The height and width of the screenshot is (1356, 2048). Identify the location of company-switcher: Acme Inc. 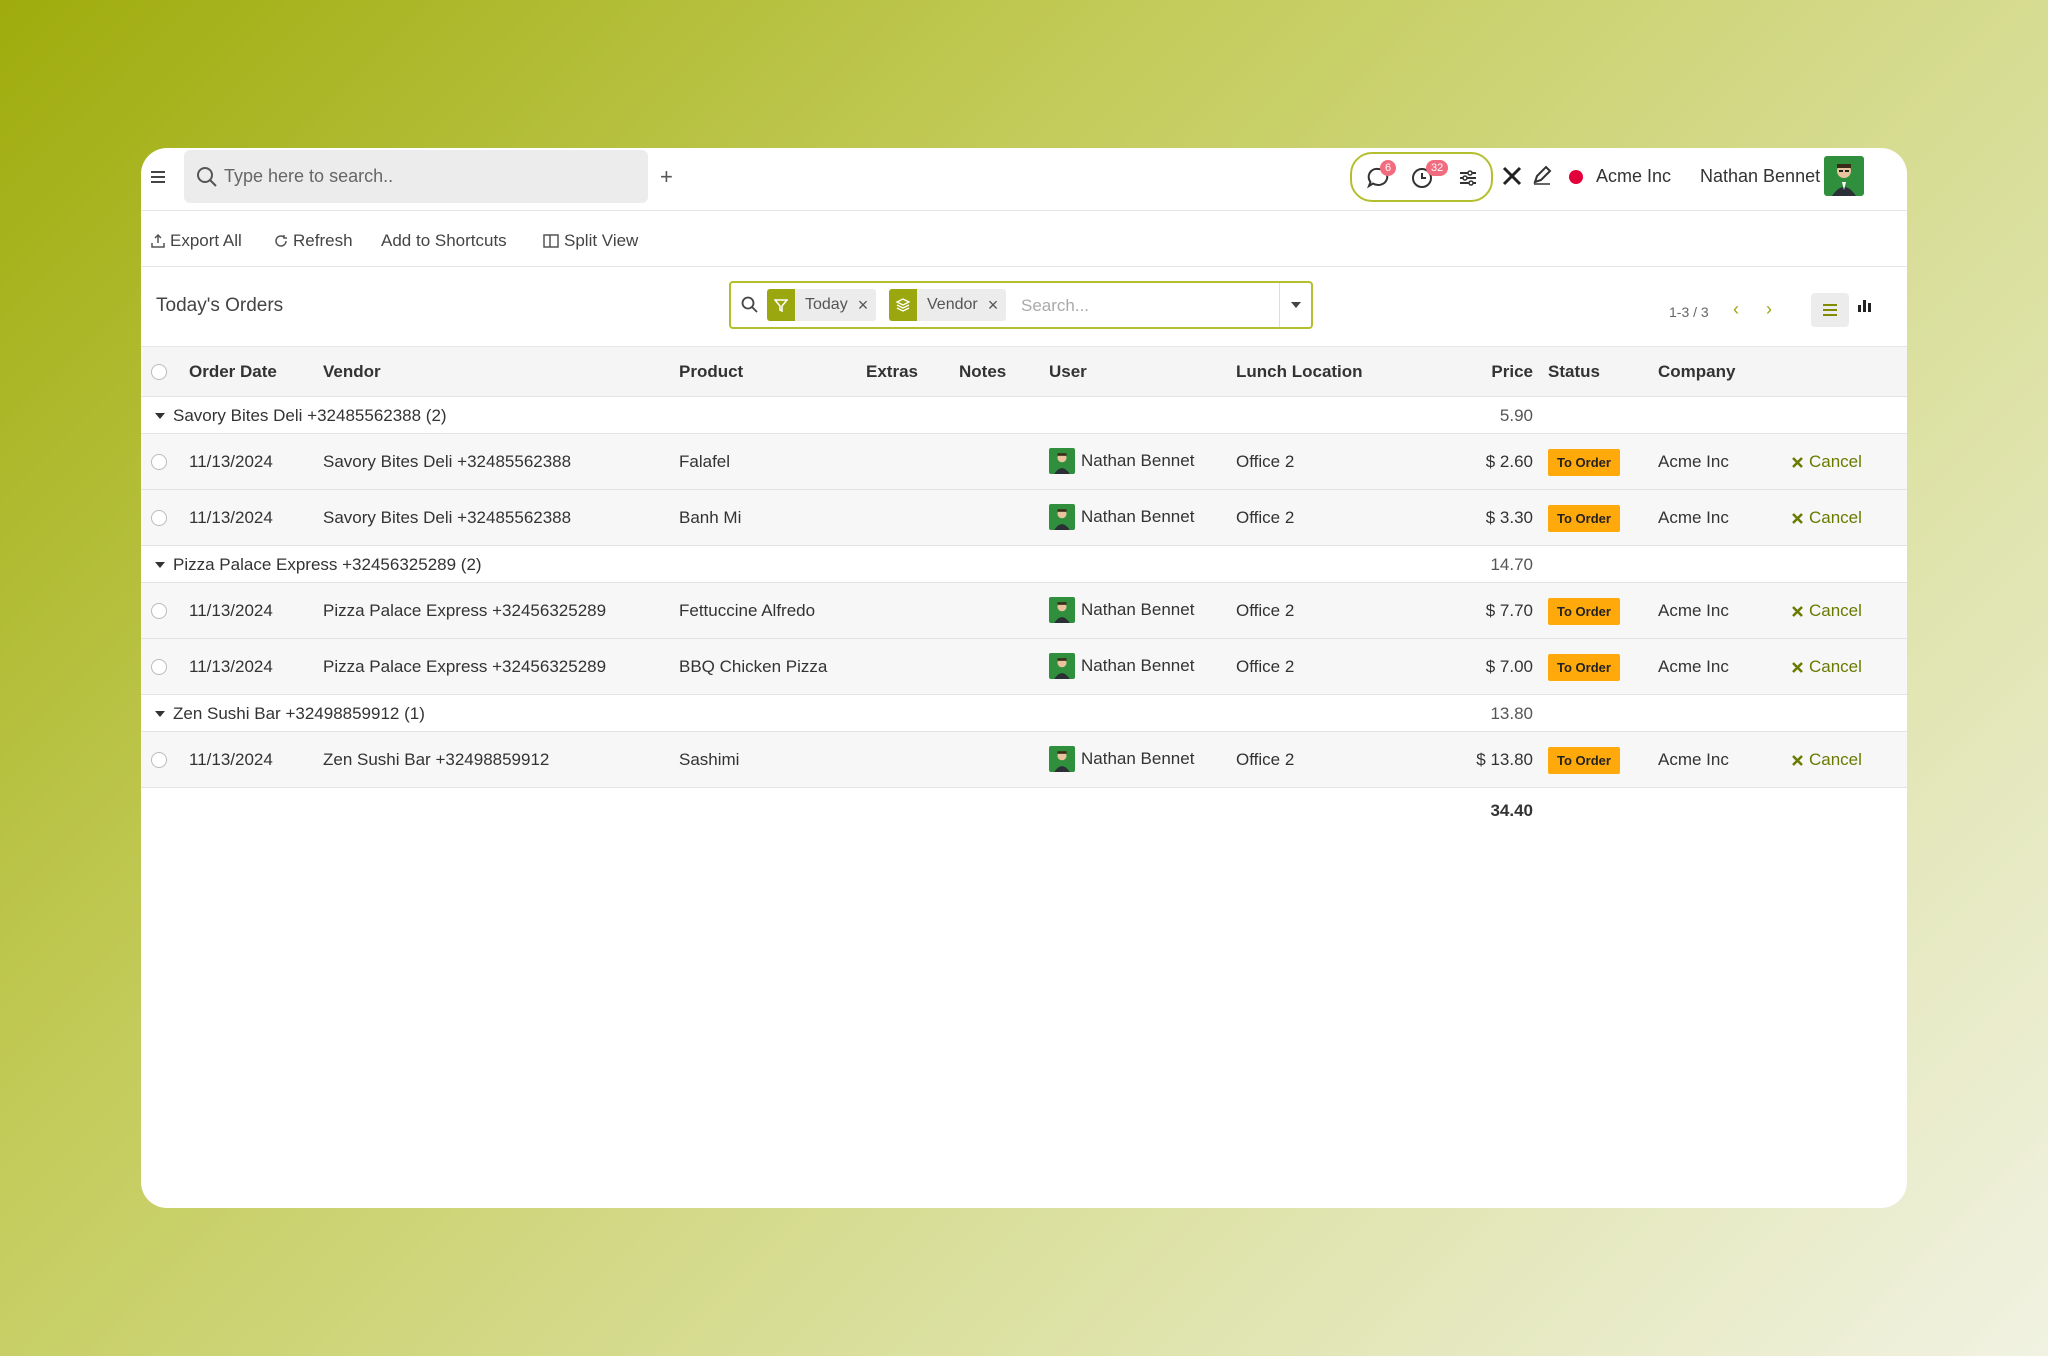
(1633, 176).